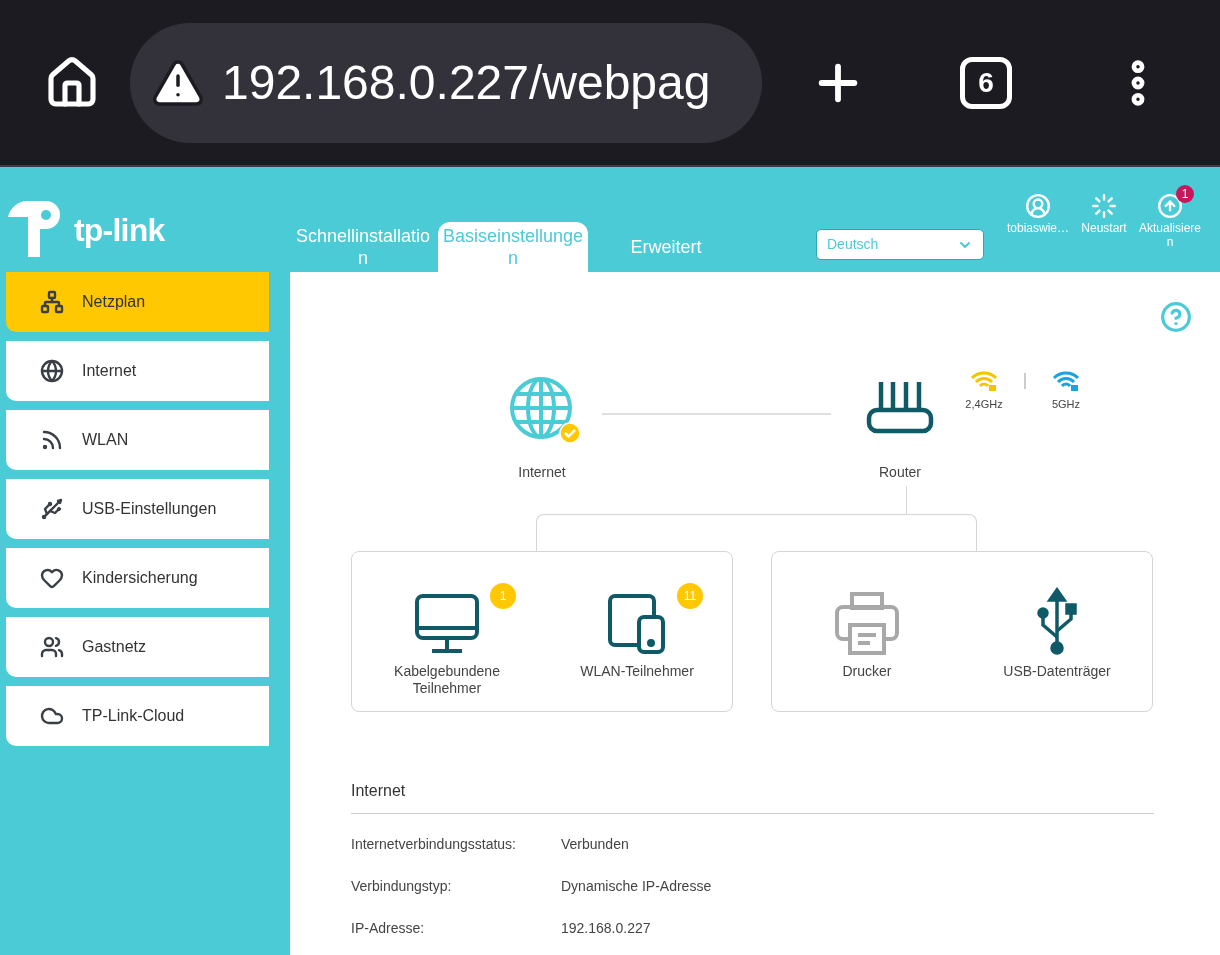 The image size is (1220, 955). I want to click on field-value: Dynamische IP-Adresse, so click(636, 886).